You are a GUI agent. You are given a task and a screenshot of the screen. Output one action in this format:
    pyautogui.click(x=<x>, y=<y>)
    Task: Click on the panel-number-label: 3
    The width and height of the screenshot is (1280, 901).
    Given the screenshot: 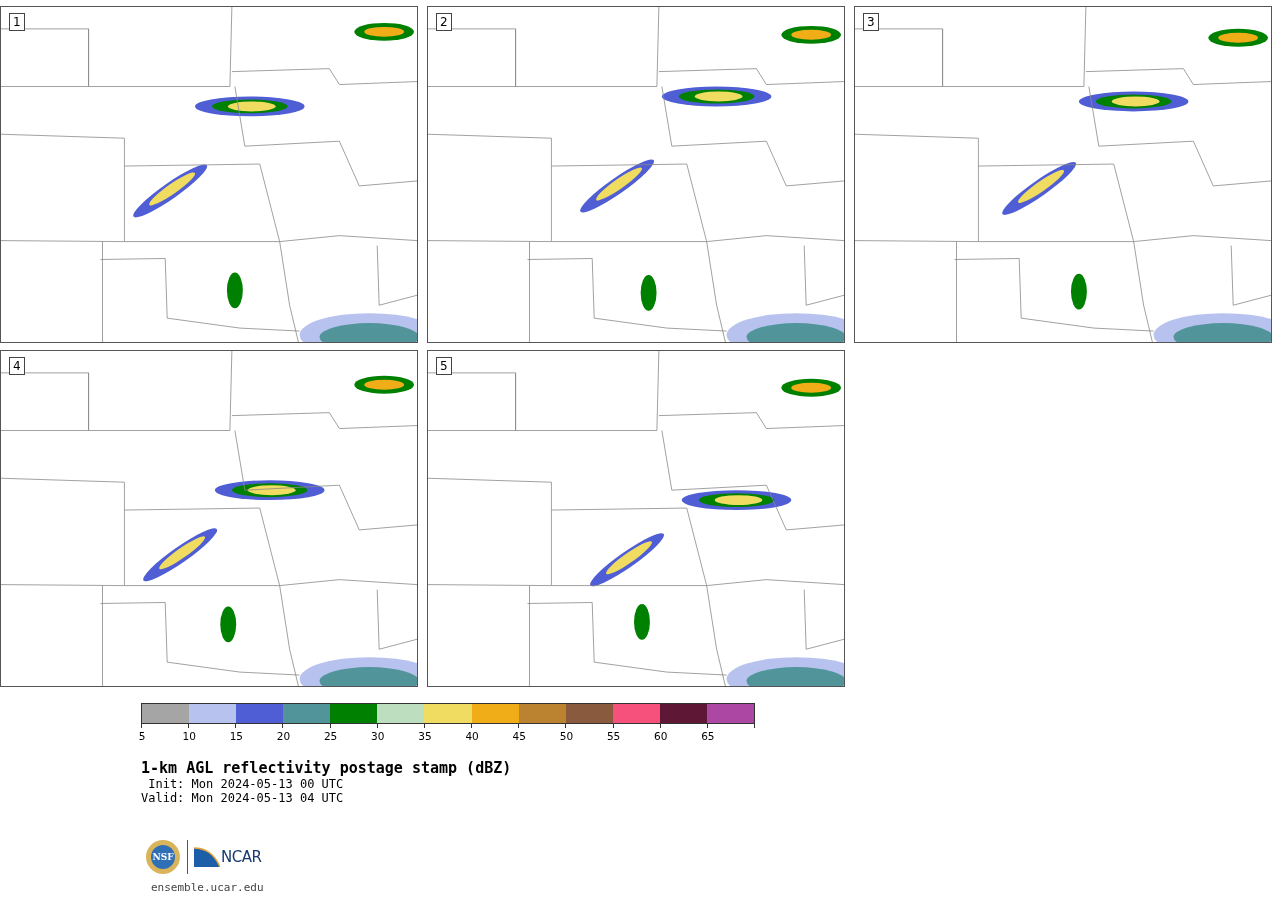 What is the action you would take?
    pyautogui.click(x=871, y=22)
    